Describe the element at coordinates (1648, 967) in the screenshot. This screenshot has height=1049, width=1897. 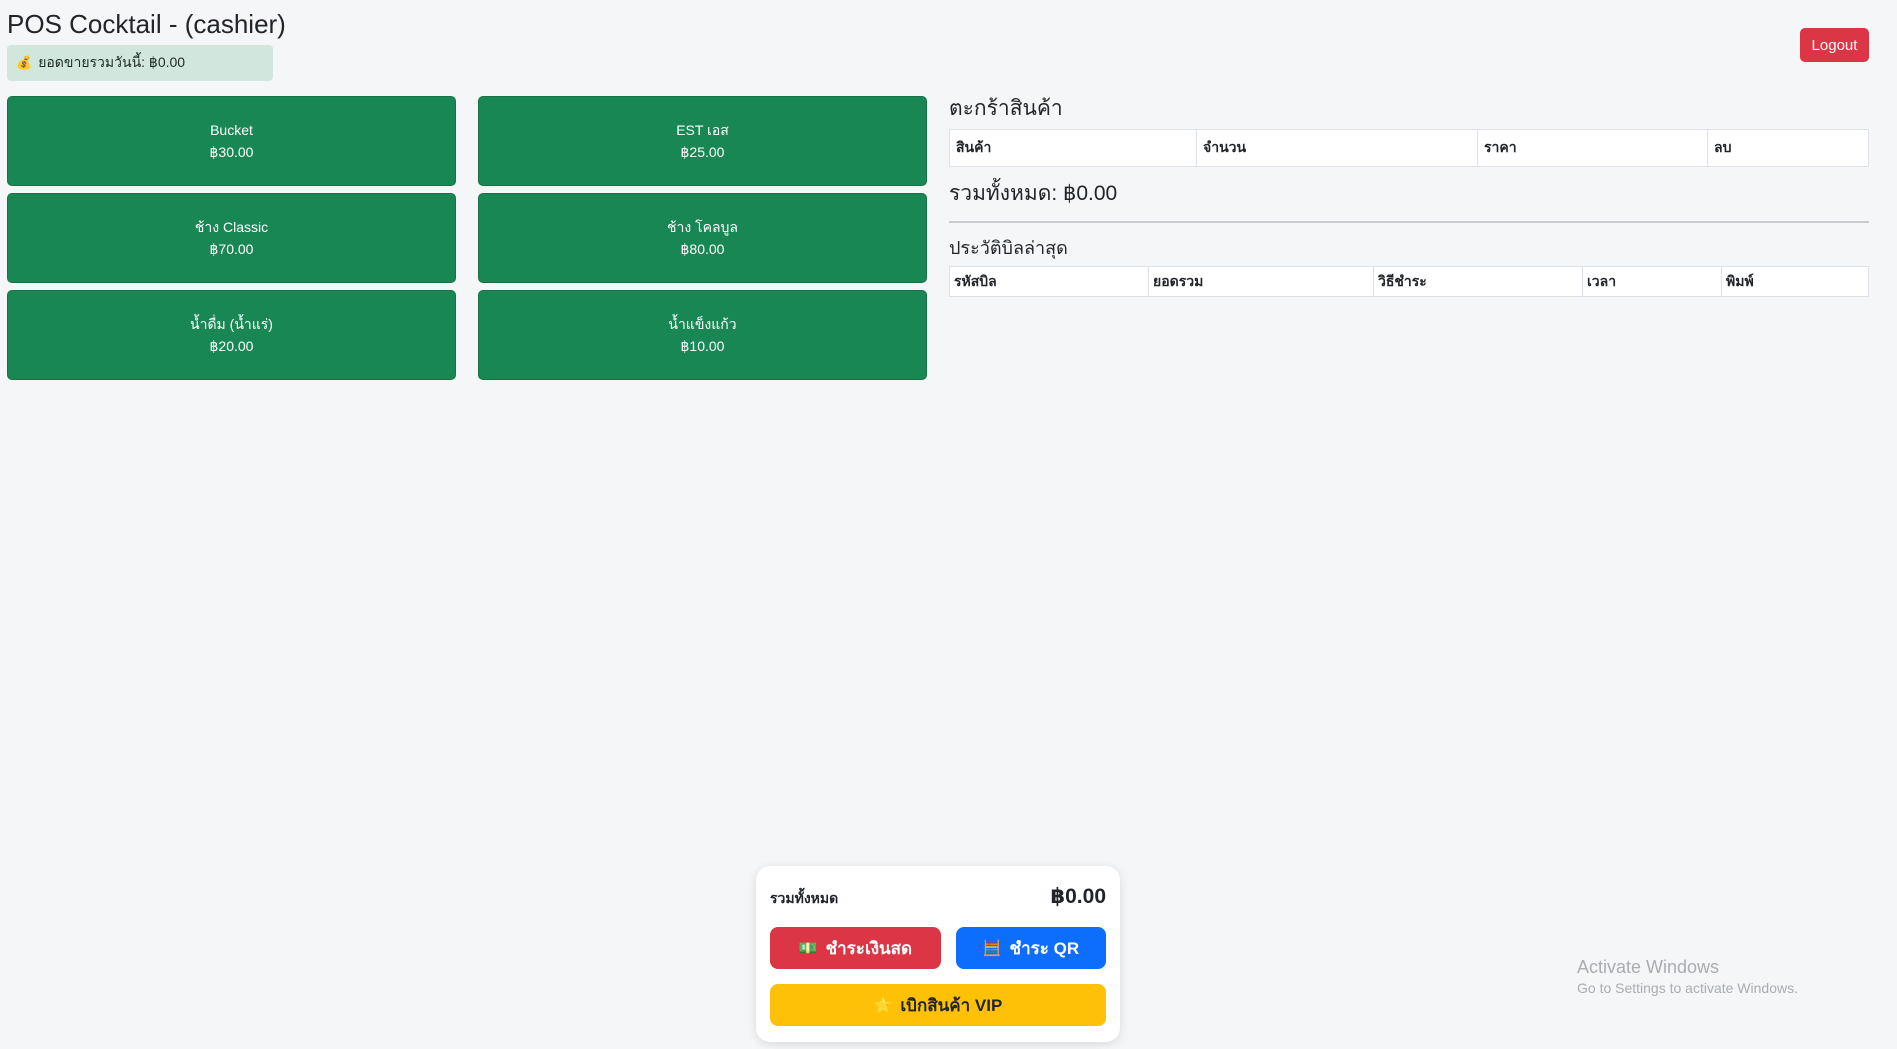
I see `watermark-title: Activate Windows` at that location.